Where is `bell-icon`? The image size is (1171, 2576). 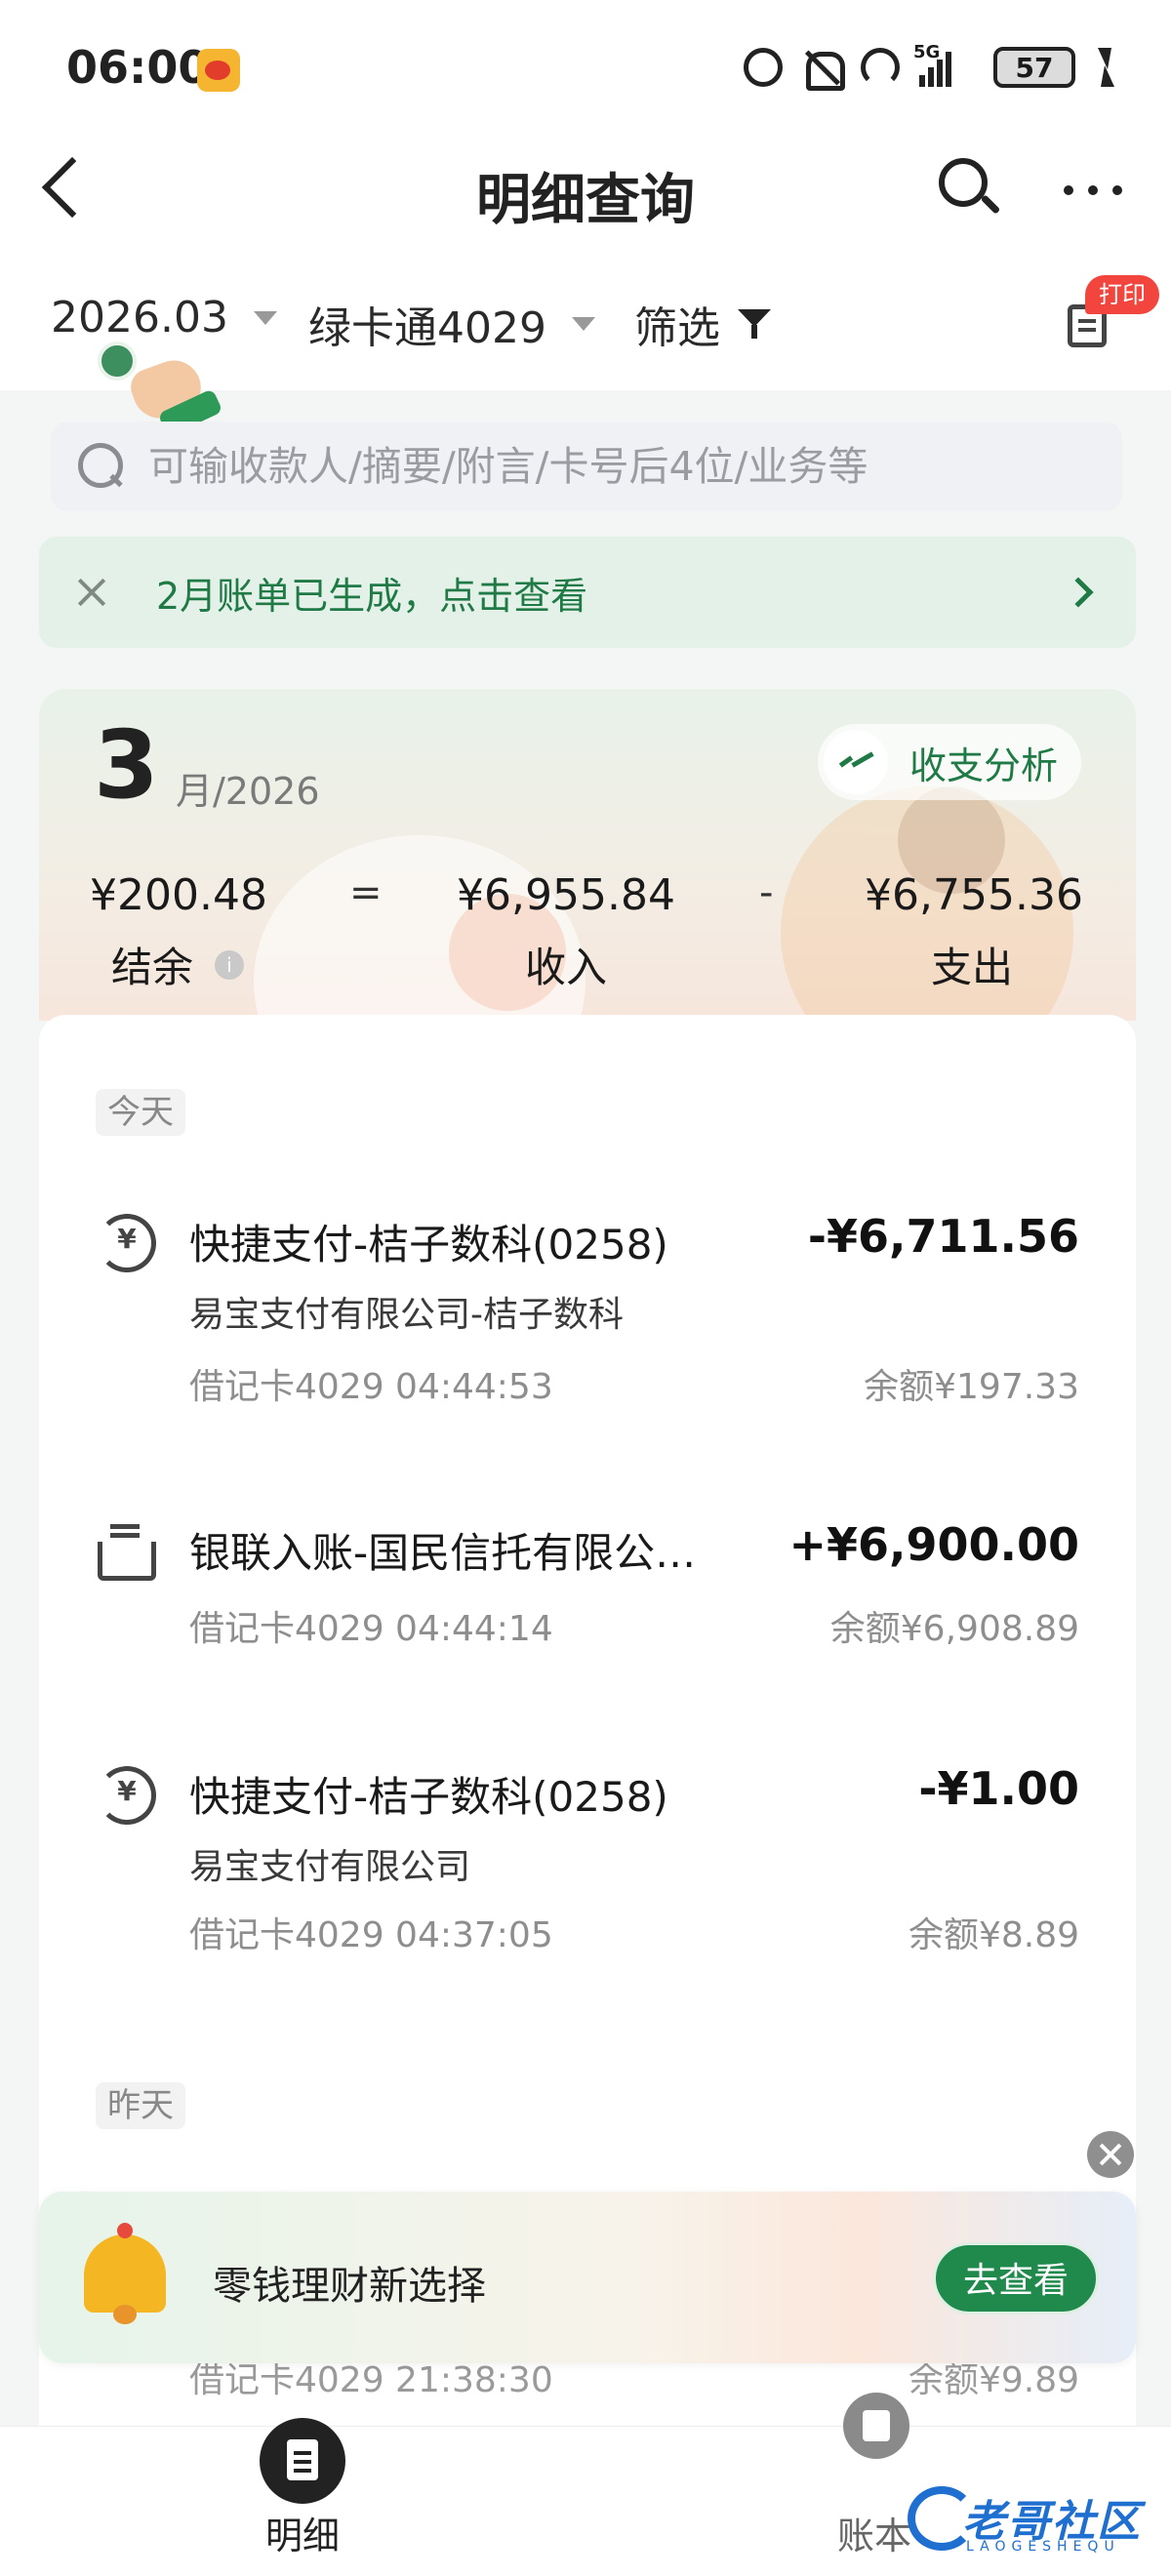
bell-icon is located at coordinates (125, 2273).